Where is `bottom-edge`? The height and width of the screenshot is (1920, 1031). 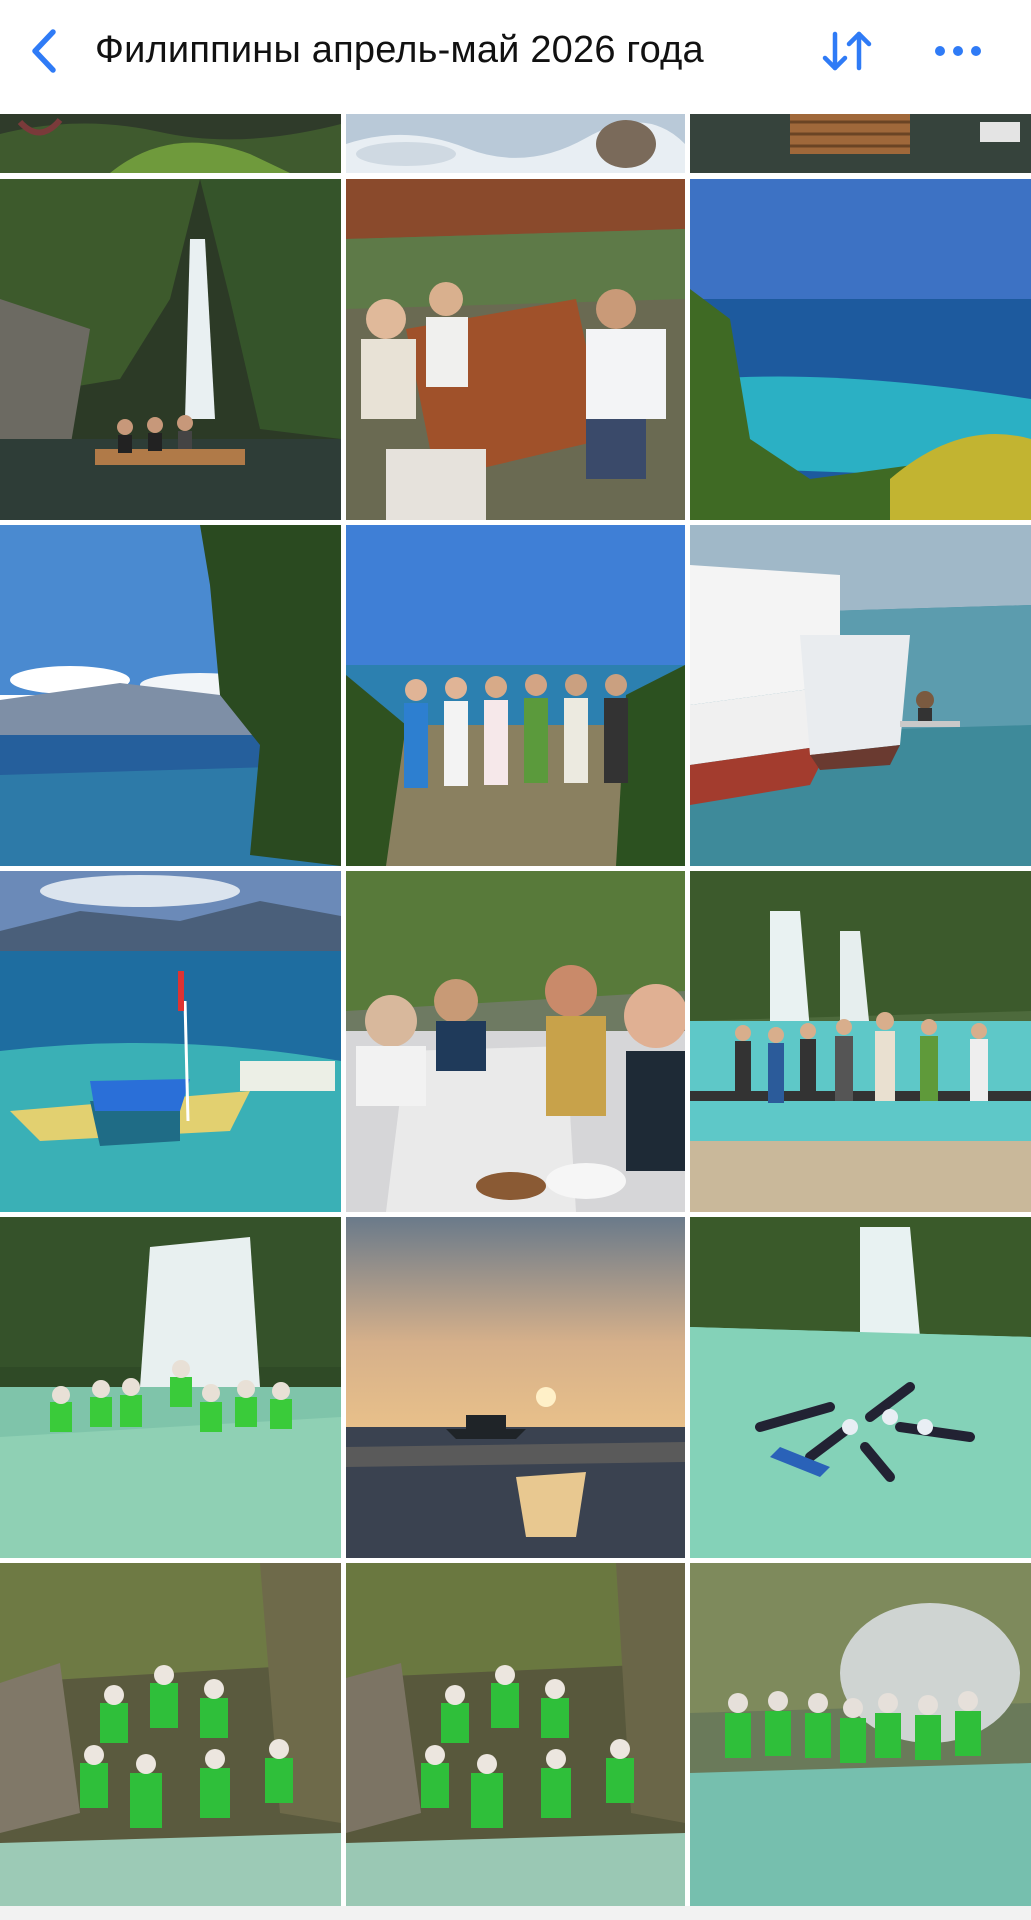 bottom-edge is located at coordinates (515, 1913).